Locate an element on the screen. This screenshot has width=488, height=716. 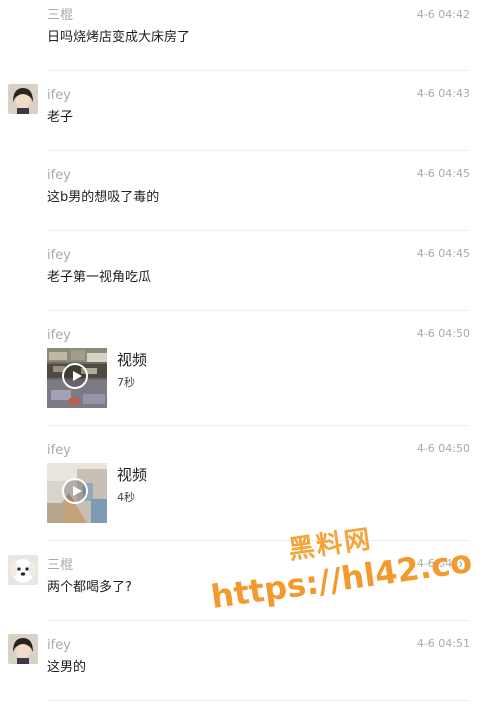
chat-message: ifey 4-6 04:51 这男的 is located at coordinates (244, 669).